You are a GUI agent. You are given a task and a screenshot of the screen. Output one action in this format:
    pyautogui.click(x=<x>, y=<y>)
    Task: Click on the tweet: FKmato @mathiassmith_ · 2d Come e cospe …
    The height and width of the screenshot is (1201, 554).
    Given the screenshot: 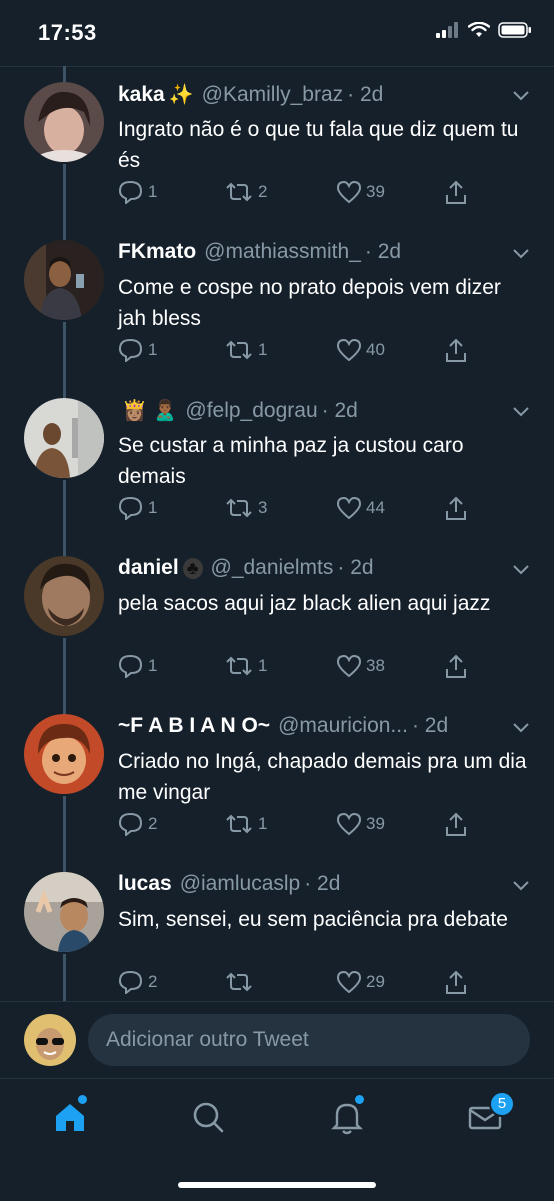 What is the action you would take?
    pyautogui.click(x=277, y=303)
    